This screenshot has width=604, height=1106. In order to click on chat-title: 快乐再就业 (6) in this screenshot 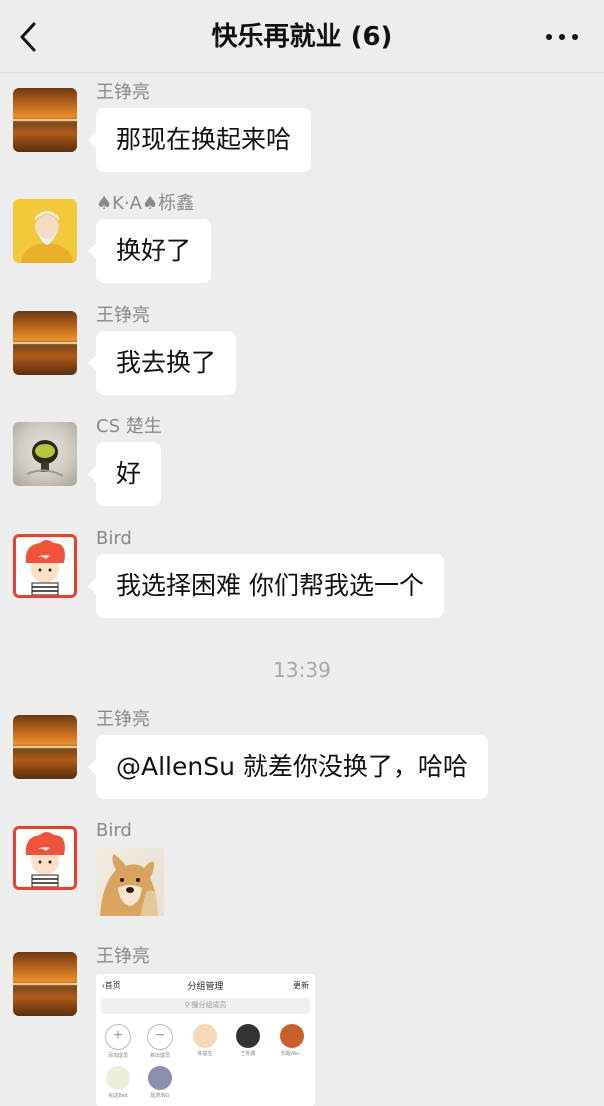, I will do `click(302, 37)`.